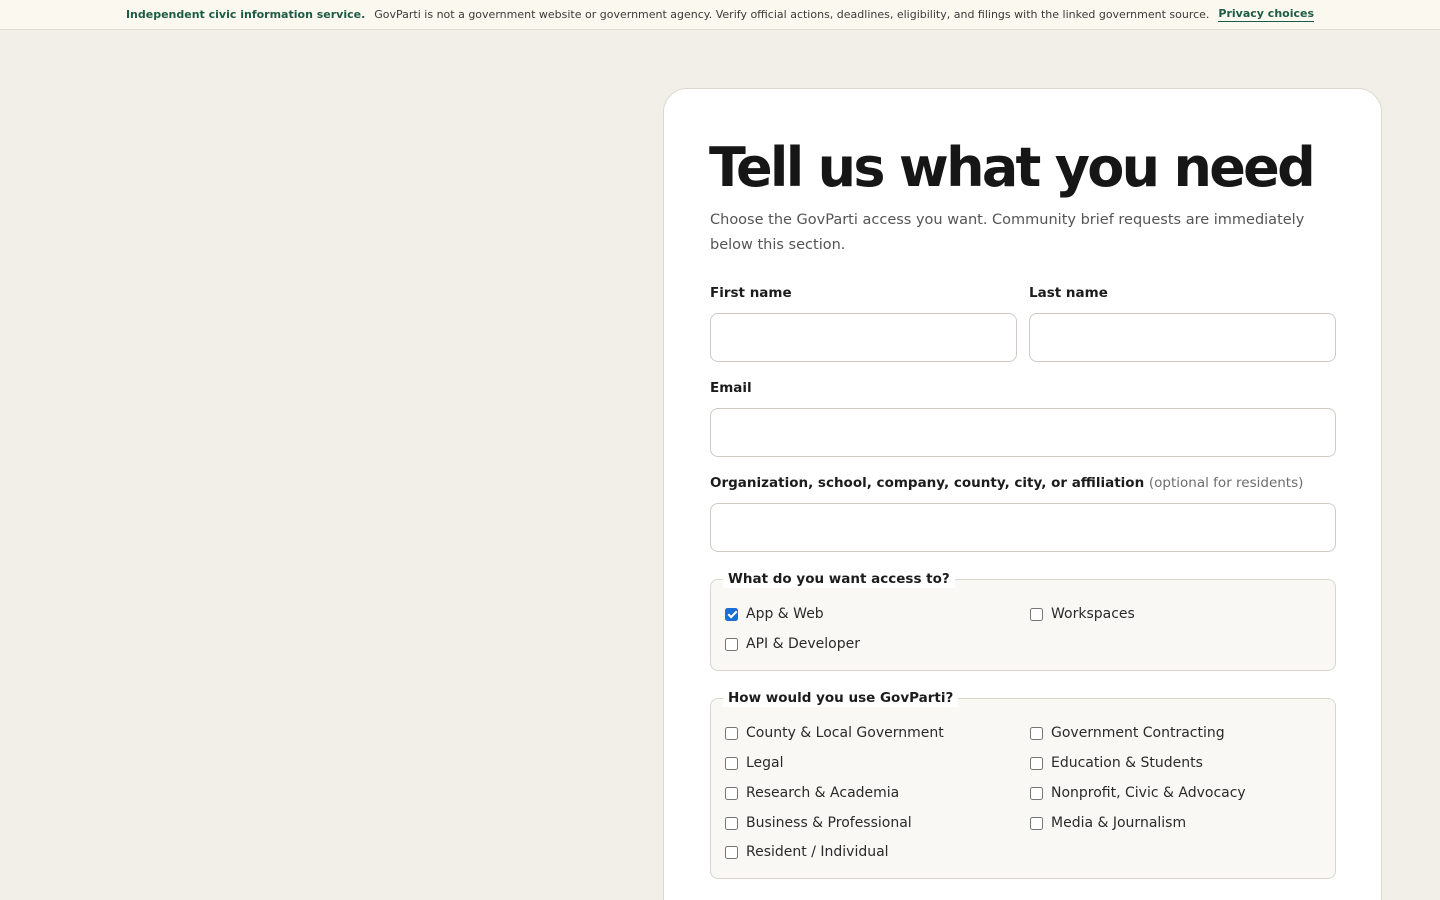  I want to click on usage-option-media-journalism: Media & Journalism, so click(1108, 823).